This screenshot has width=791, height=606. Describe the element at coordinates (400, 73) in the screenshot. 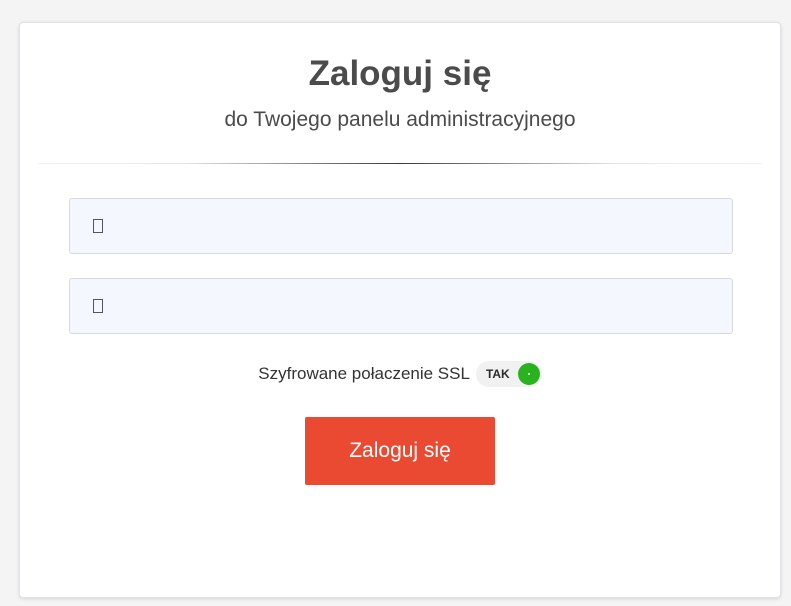

I see `page-title: Zaloguj się` at that location.